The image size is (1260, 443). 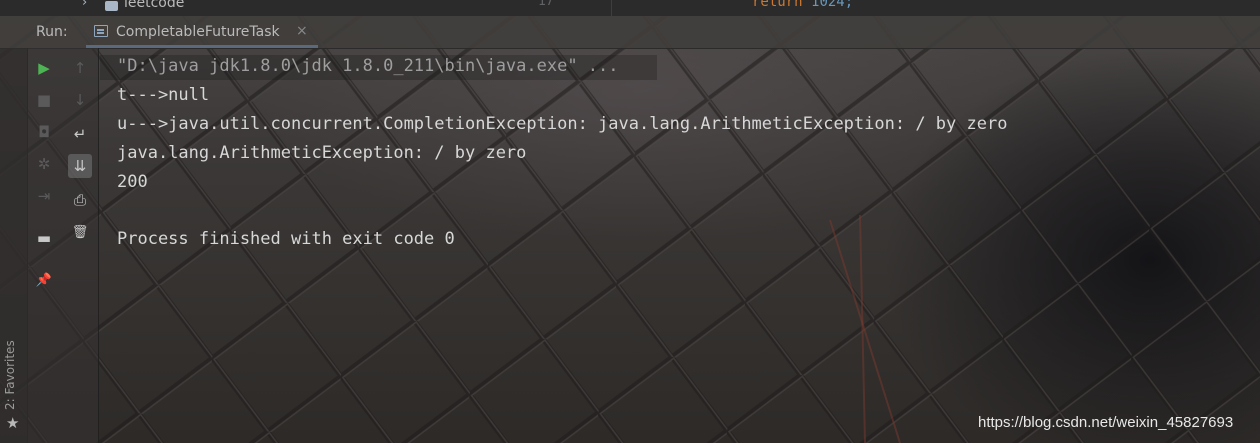 I want to click on console-line-exit-status: Process finished with exit code 0, so click(x=286, y=239).